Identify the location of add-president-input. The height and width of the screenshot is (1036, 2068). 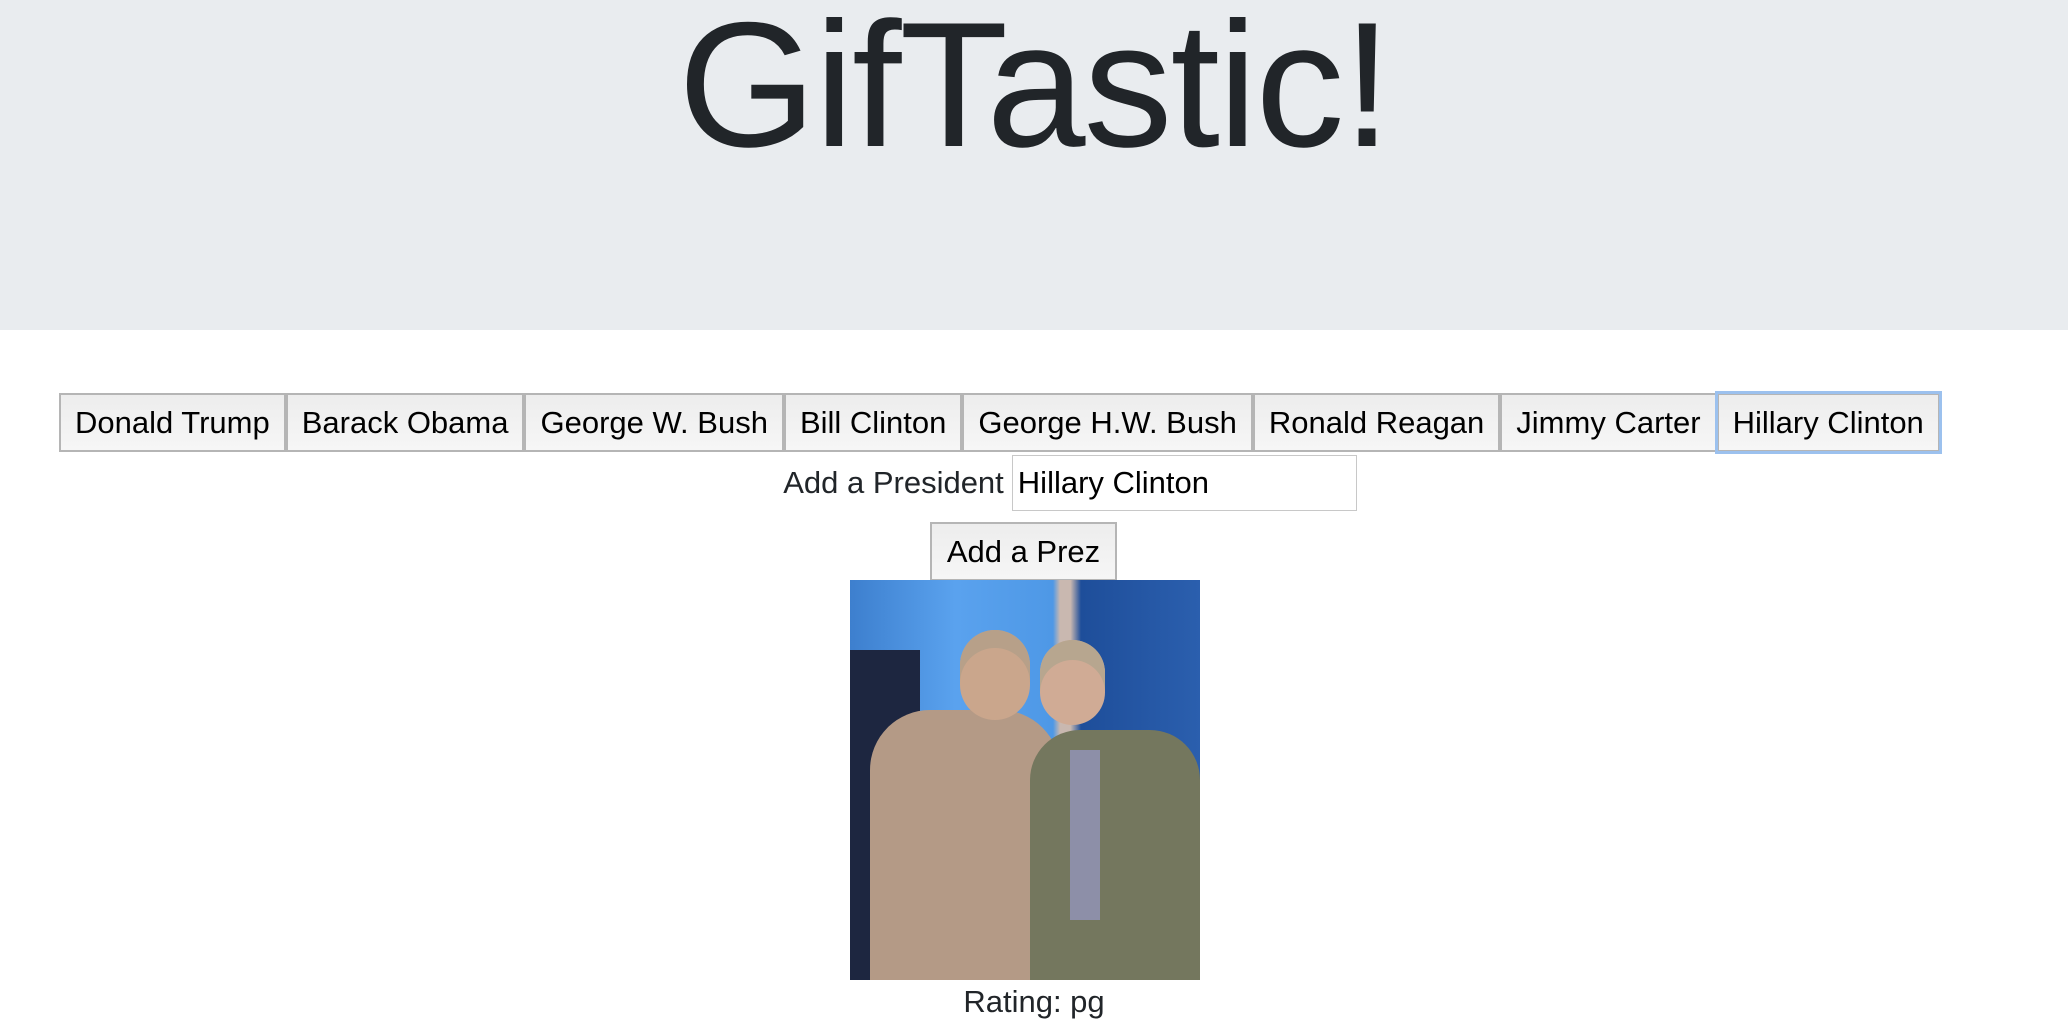
(1184, 483).